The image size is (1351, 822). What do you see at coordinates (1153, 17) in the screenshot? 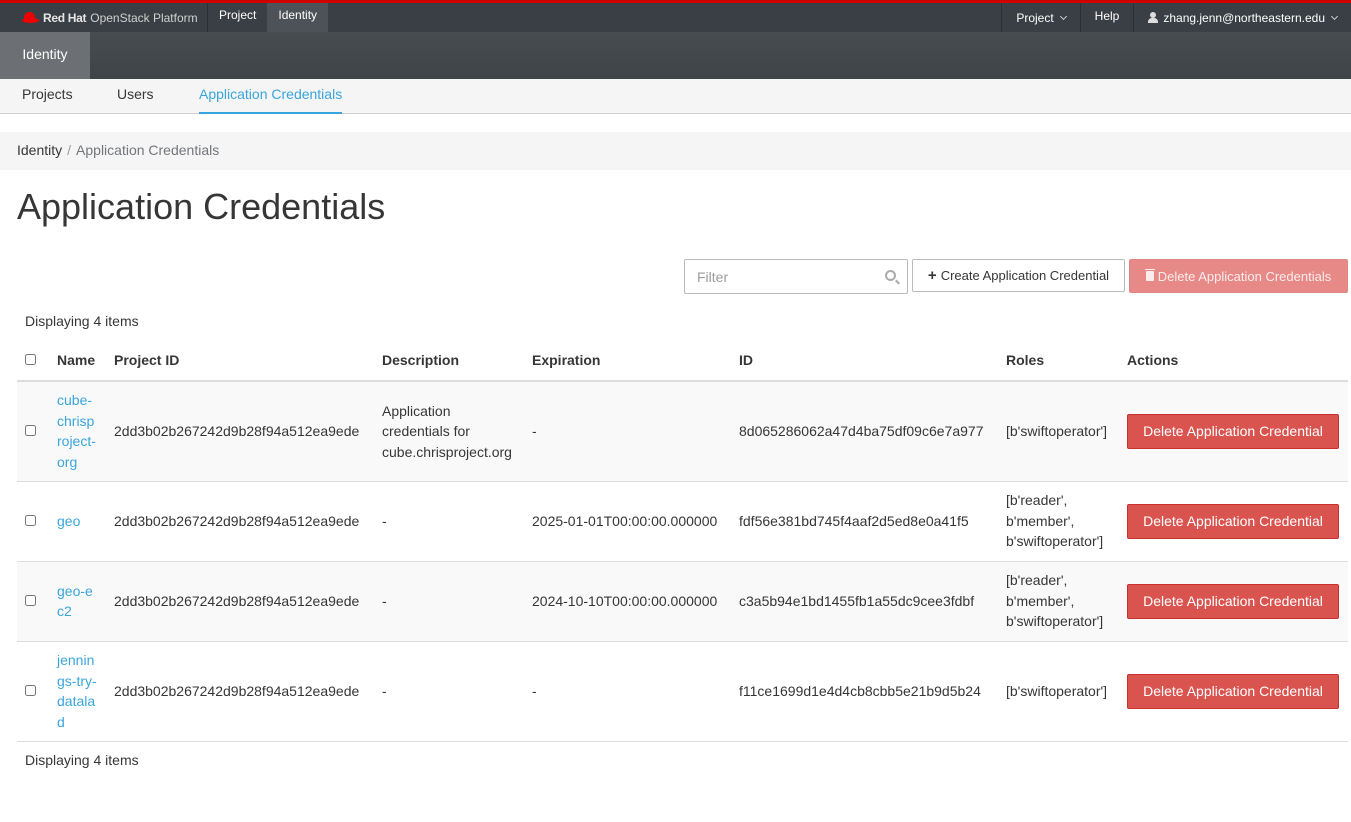
I see `user-icon` at bounding box center [1153, 17].